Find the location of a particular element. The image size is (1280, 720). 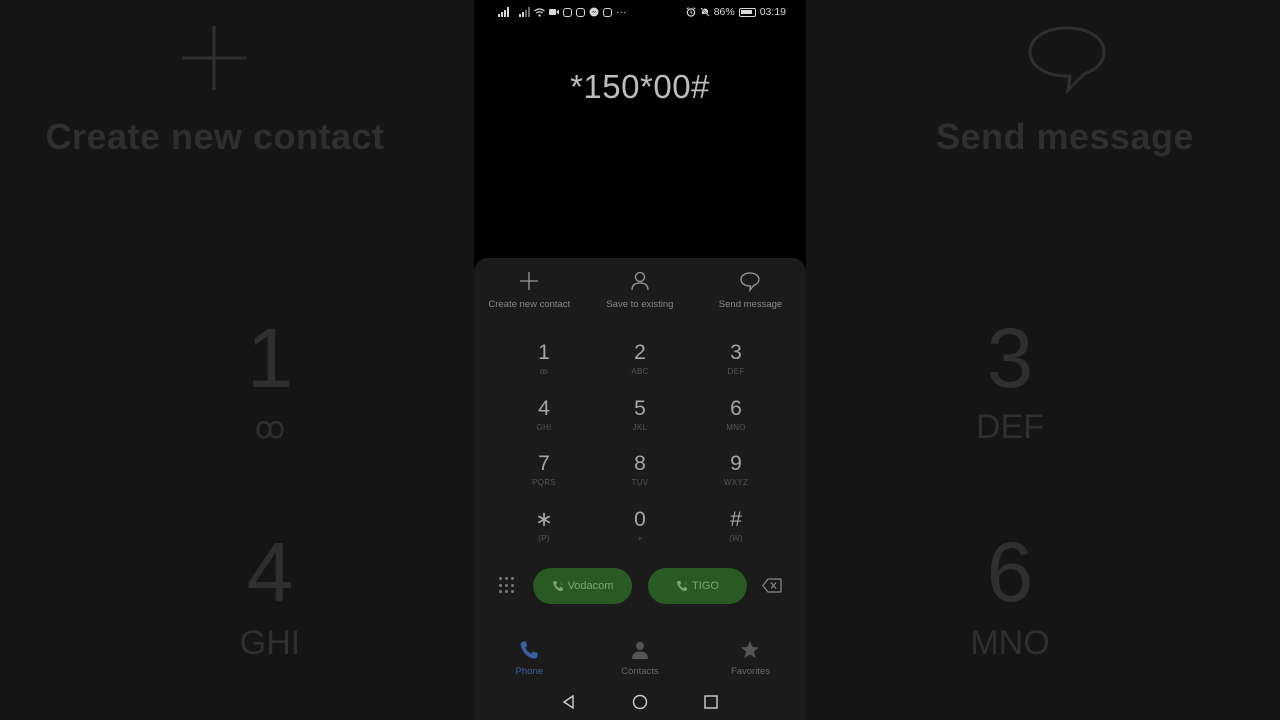

key-star: ∗ (P) is located at coordinates (544, 537).